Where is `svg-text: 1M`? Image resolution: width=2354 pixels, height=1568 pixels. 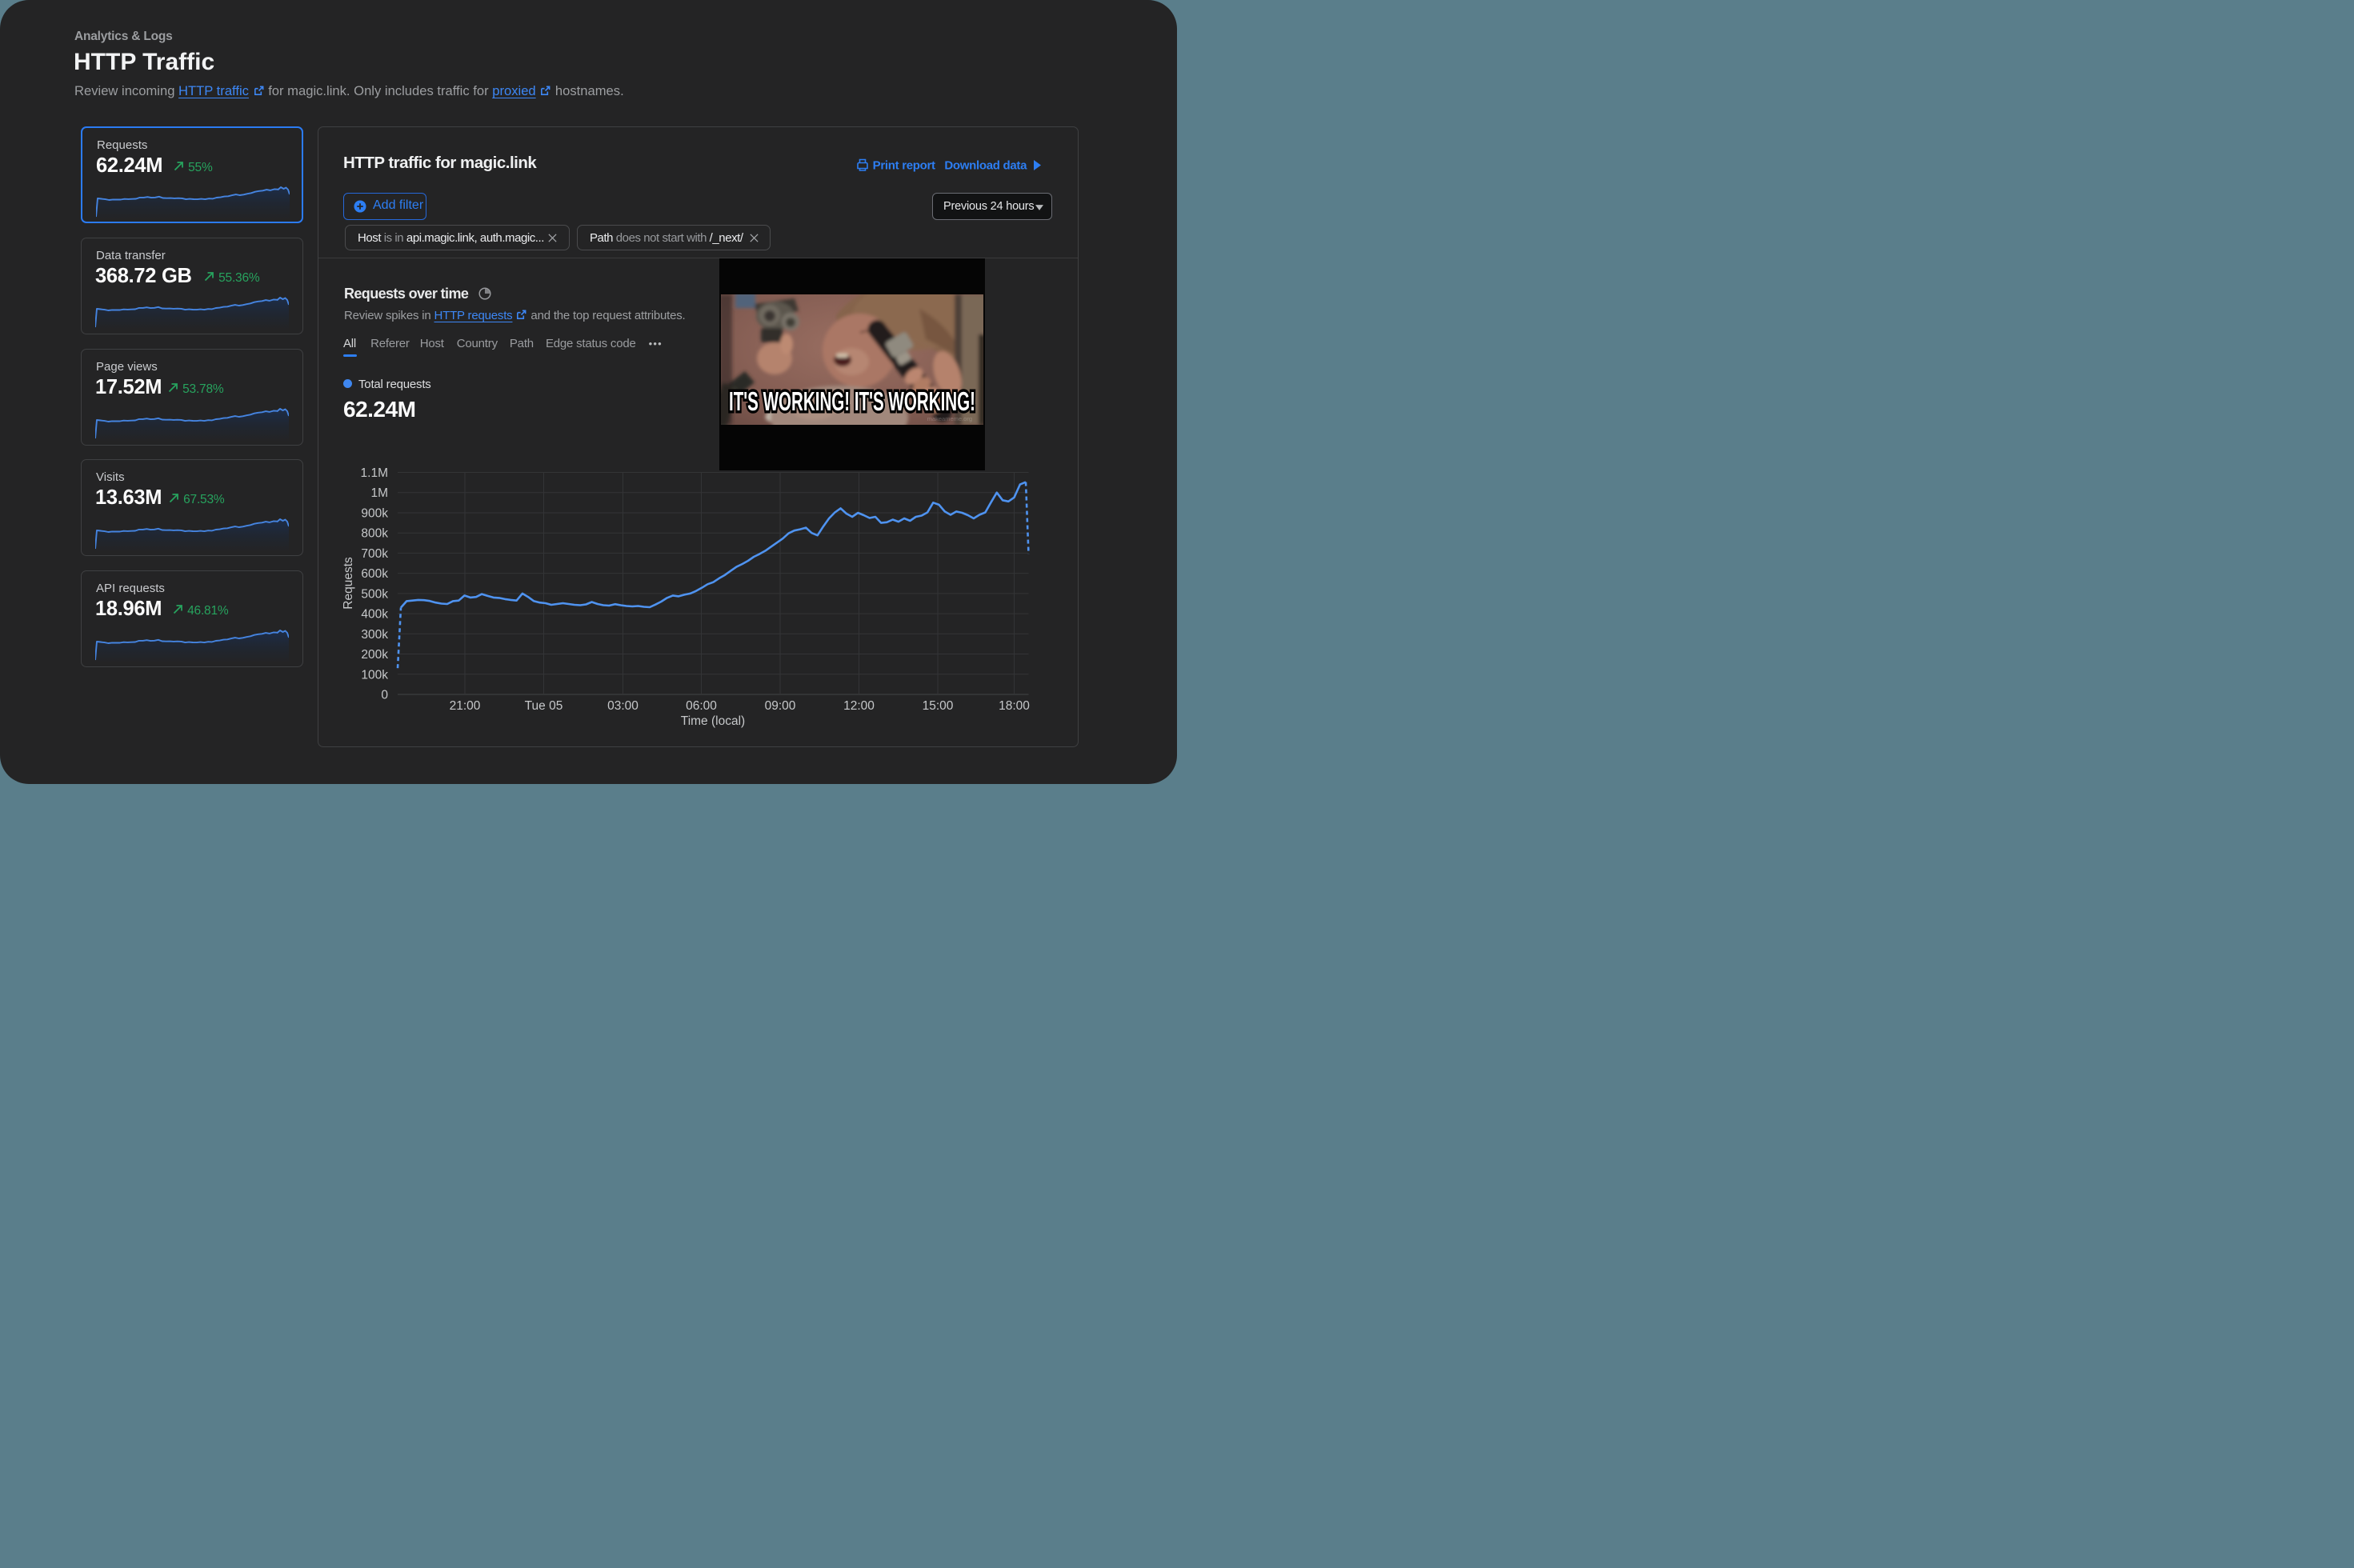 svg-text: 1M is located at coordinates (379, 493).